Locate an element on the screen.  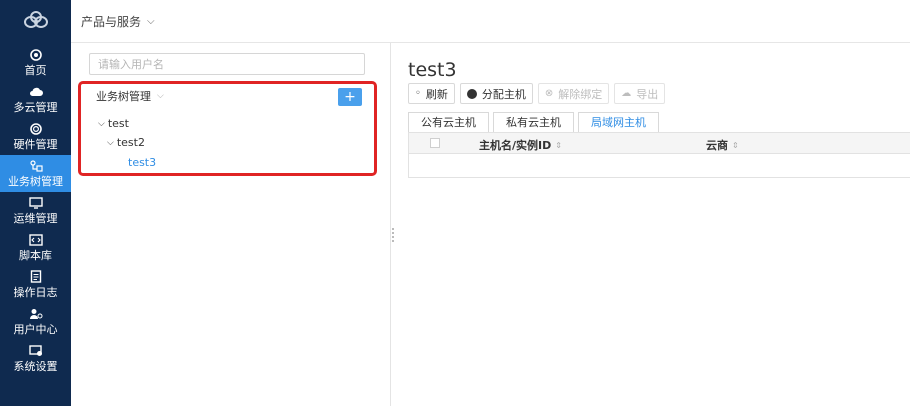
tree-title: 业务树管理 ⌵ is located at coordinates (130, 96).